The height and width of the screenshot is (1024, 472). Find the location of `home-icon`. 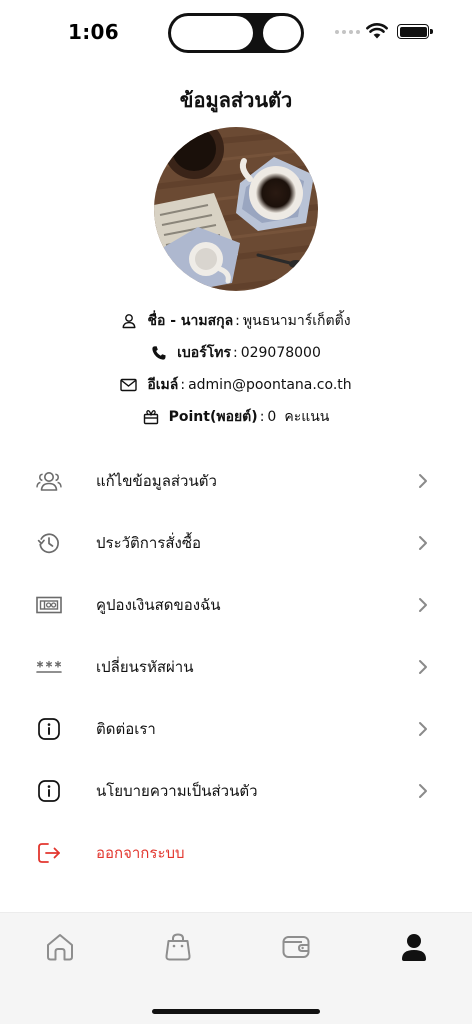

home-icon is located at coordinates (60, 947).